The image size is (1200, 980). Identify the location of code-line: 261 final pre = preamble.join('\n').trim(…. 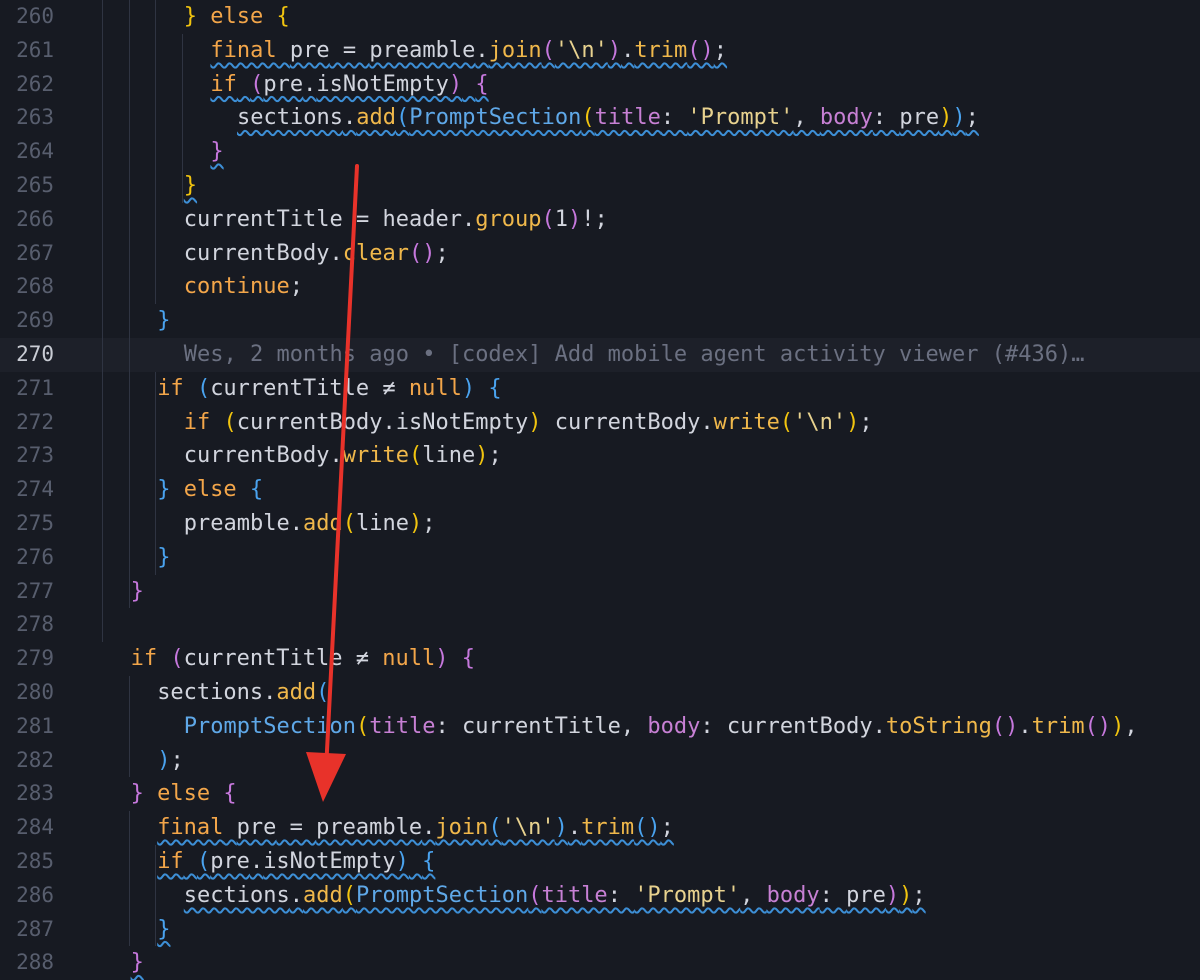
(600, 51).